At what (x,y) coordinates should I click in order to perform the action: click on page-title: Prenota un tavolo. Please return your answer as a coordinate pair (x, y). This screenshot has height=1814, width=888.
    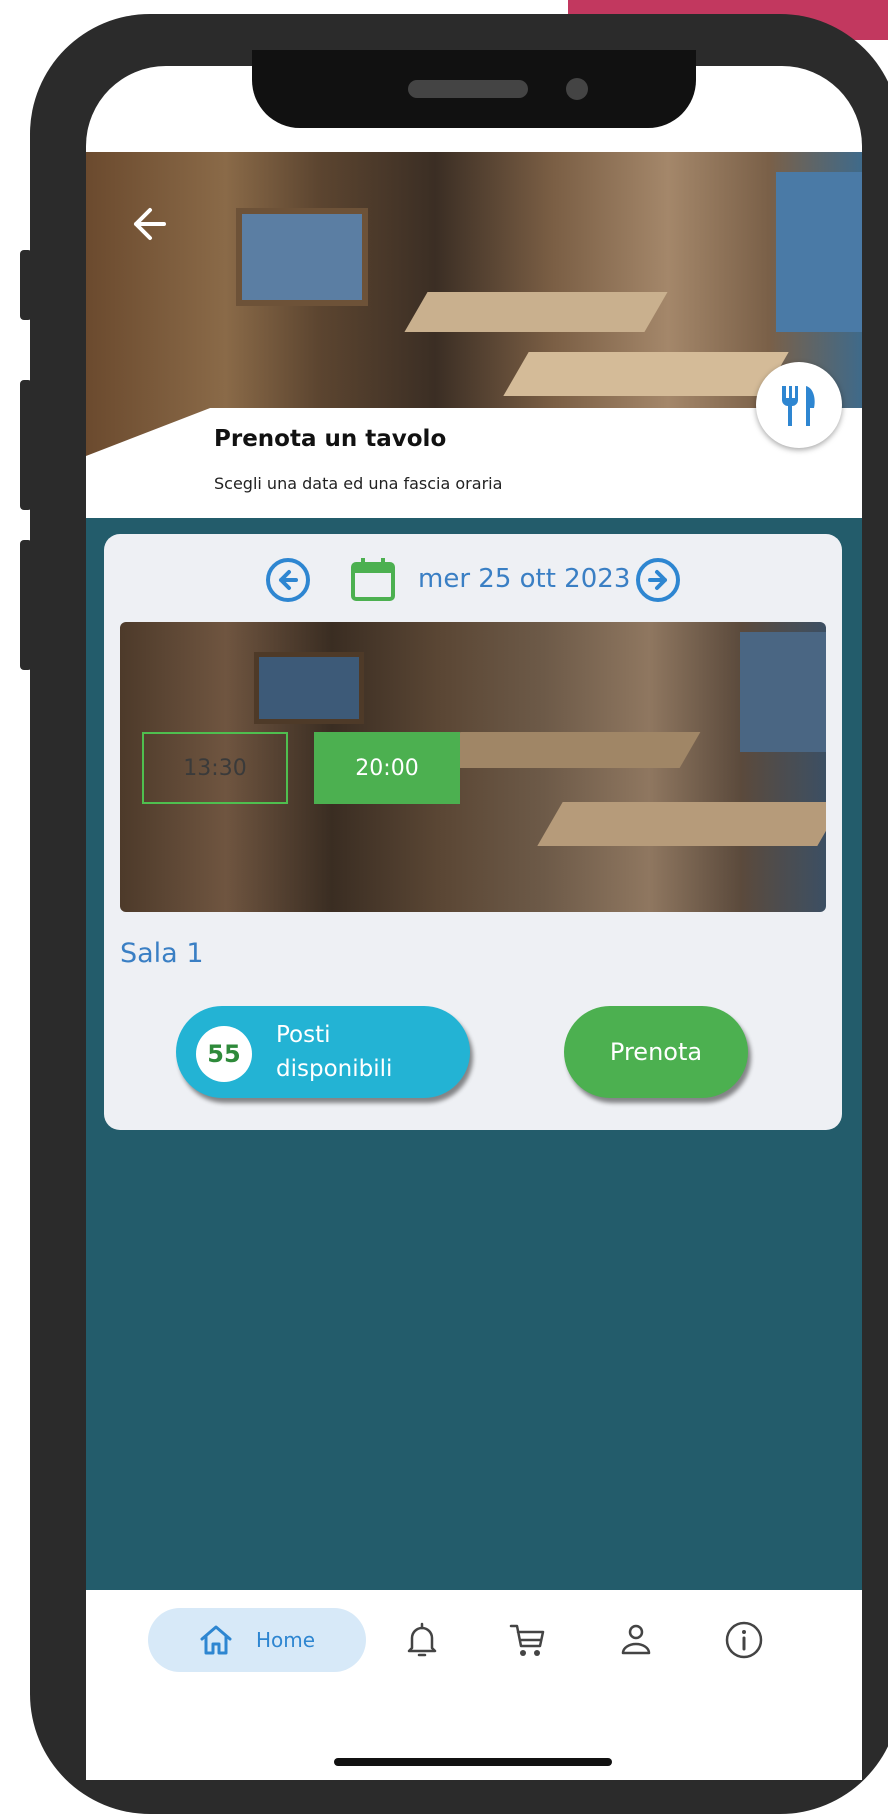
    Looking at the image, I should click on (330, 439).